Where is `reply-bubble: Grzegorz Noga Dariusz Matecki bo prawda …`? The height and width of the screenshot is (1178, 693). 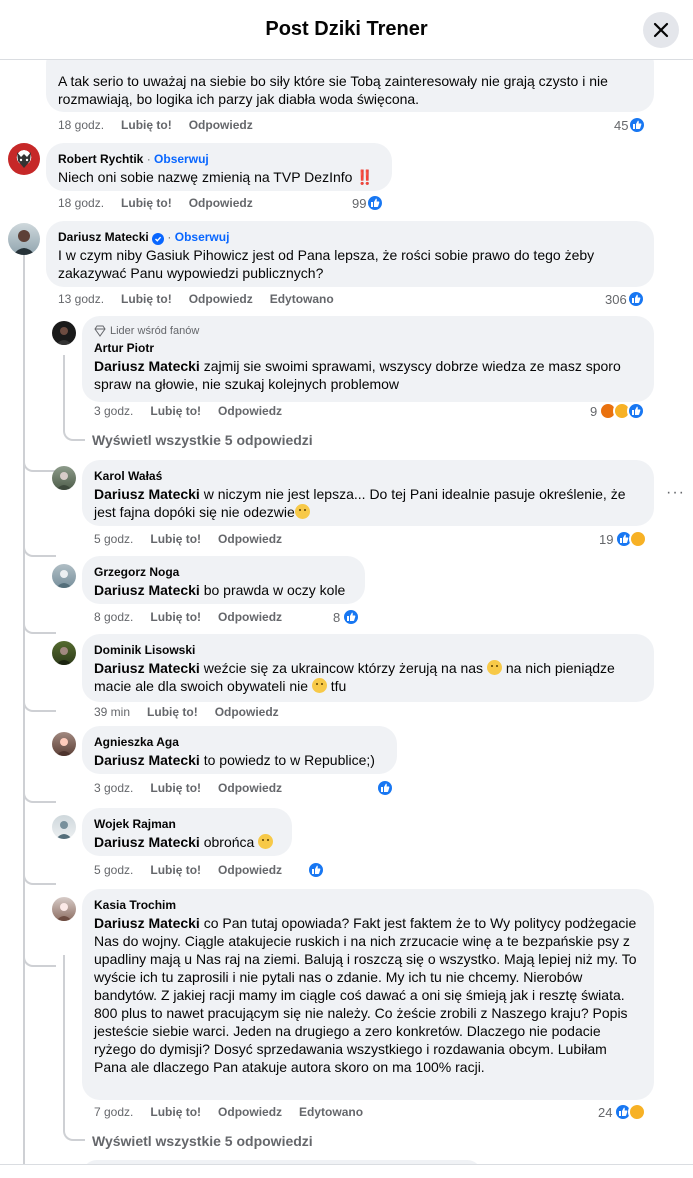 reply-bubble: Grzegorz Noga Dariusz Matecki bo prawda … is located at coordinates (223, 580).